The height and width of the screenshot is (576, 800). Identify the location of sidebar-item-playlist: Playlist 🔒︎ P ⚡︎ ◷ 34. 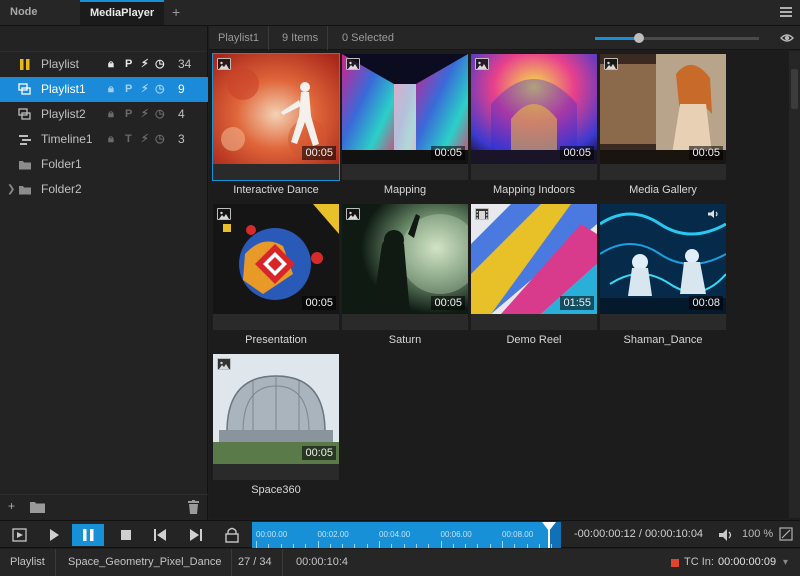
(104, 64).